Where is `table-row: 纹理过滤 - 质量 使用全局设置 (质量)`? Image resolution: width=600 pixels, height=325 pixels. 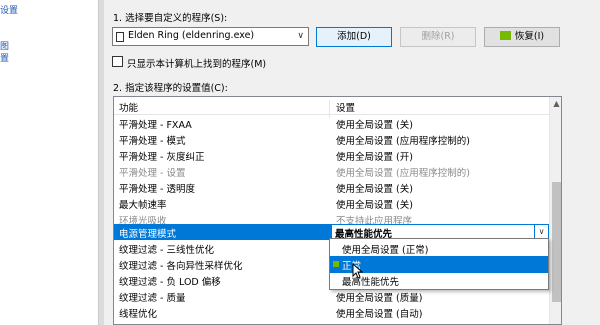
table-row: 纹理过滤 - 质量 使用全局设置 (质量) is located at coordinates (331, 296).